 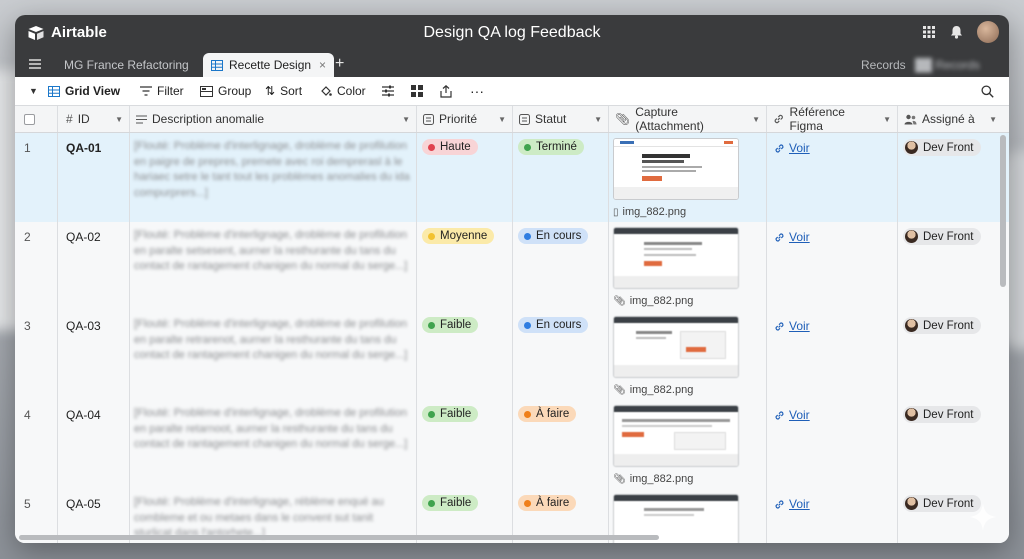 What do you see at coordinates (953, 119) in the screenshot?
I see `column-header-assignee: Assigné à ▼` at bounding box center [953, 119].